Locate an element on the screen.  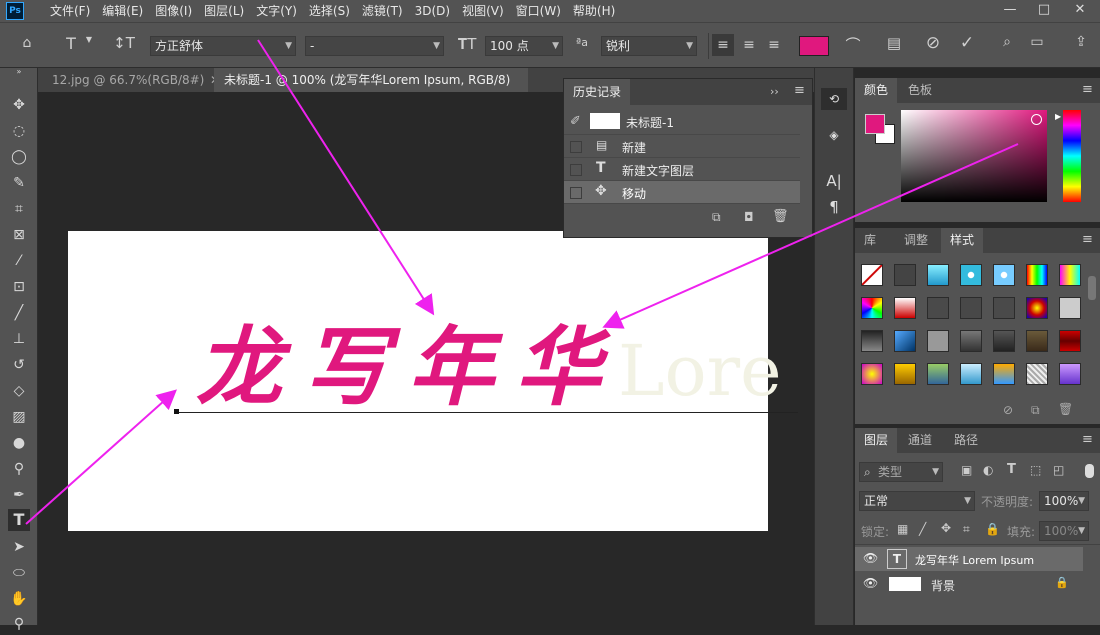
arrow-color-to-text is located at coordinates (810, 236).